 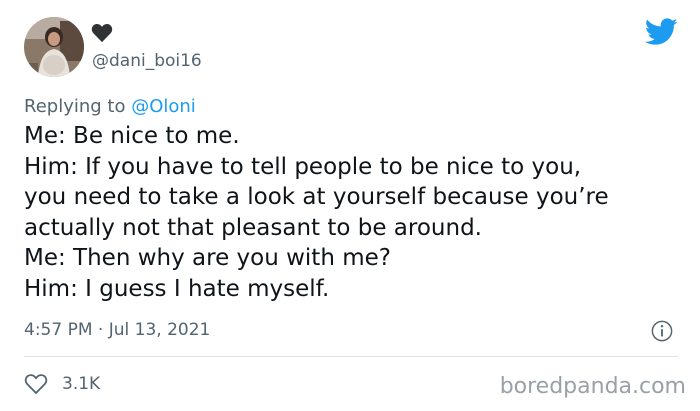 I want to click on reply-prefix: Replying to, so click(x=75, y=106).